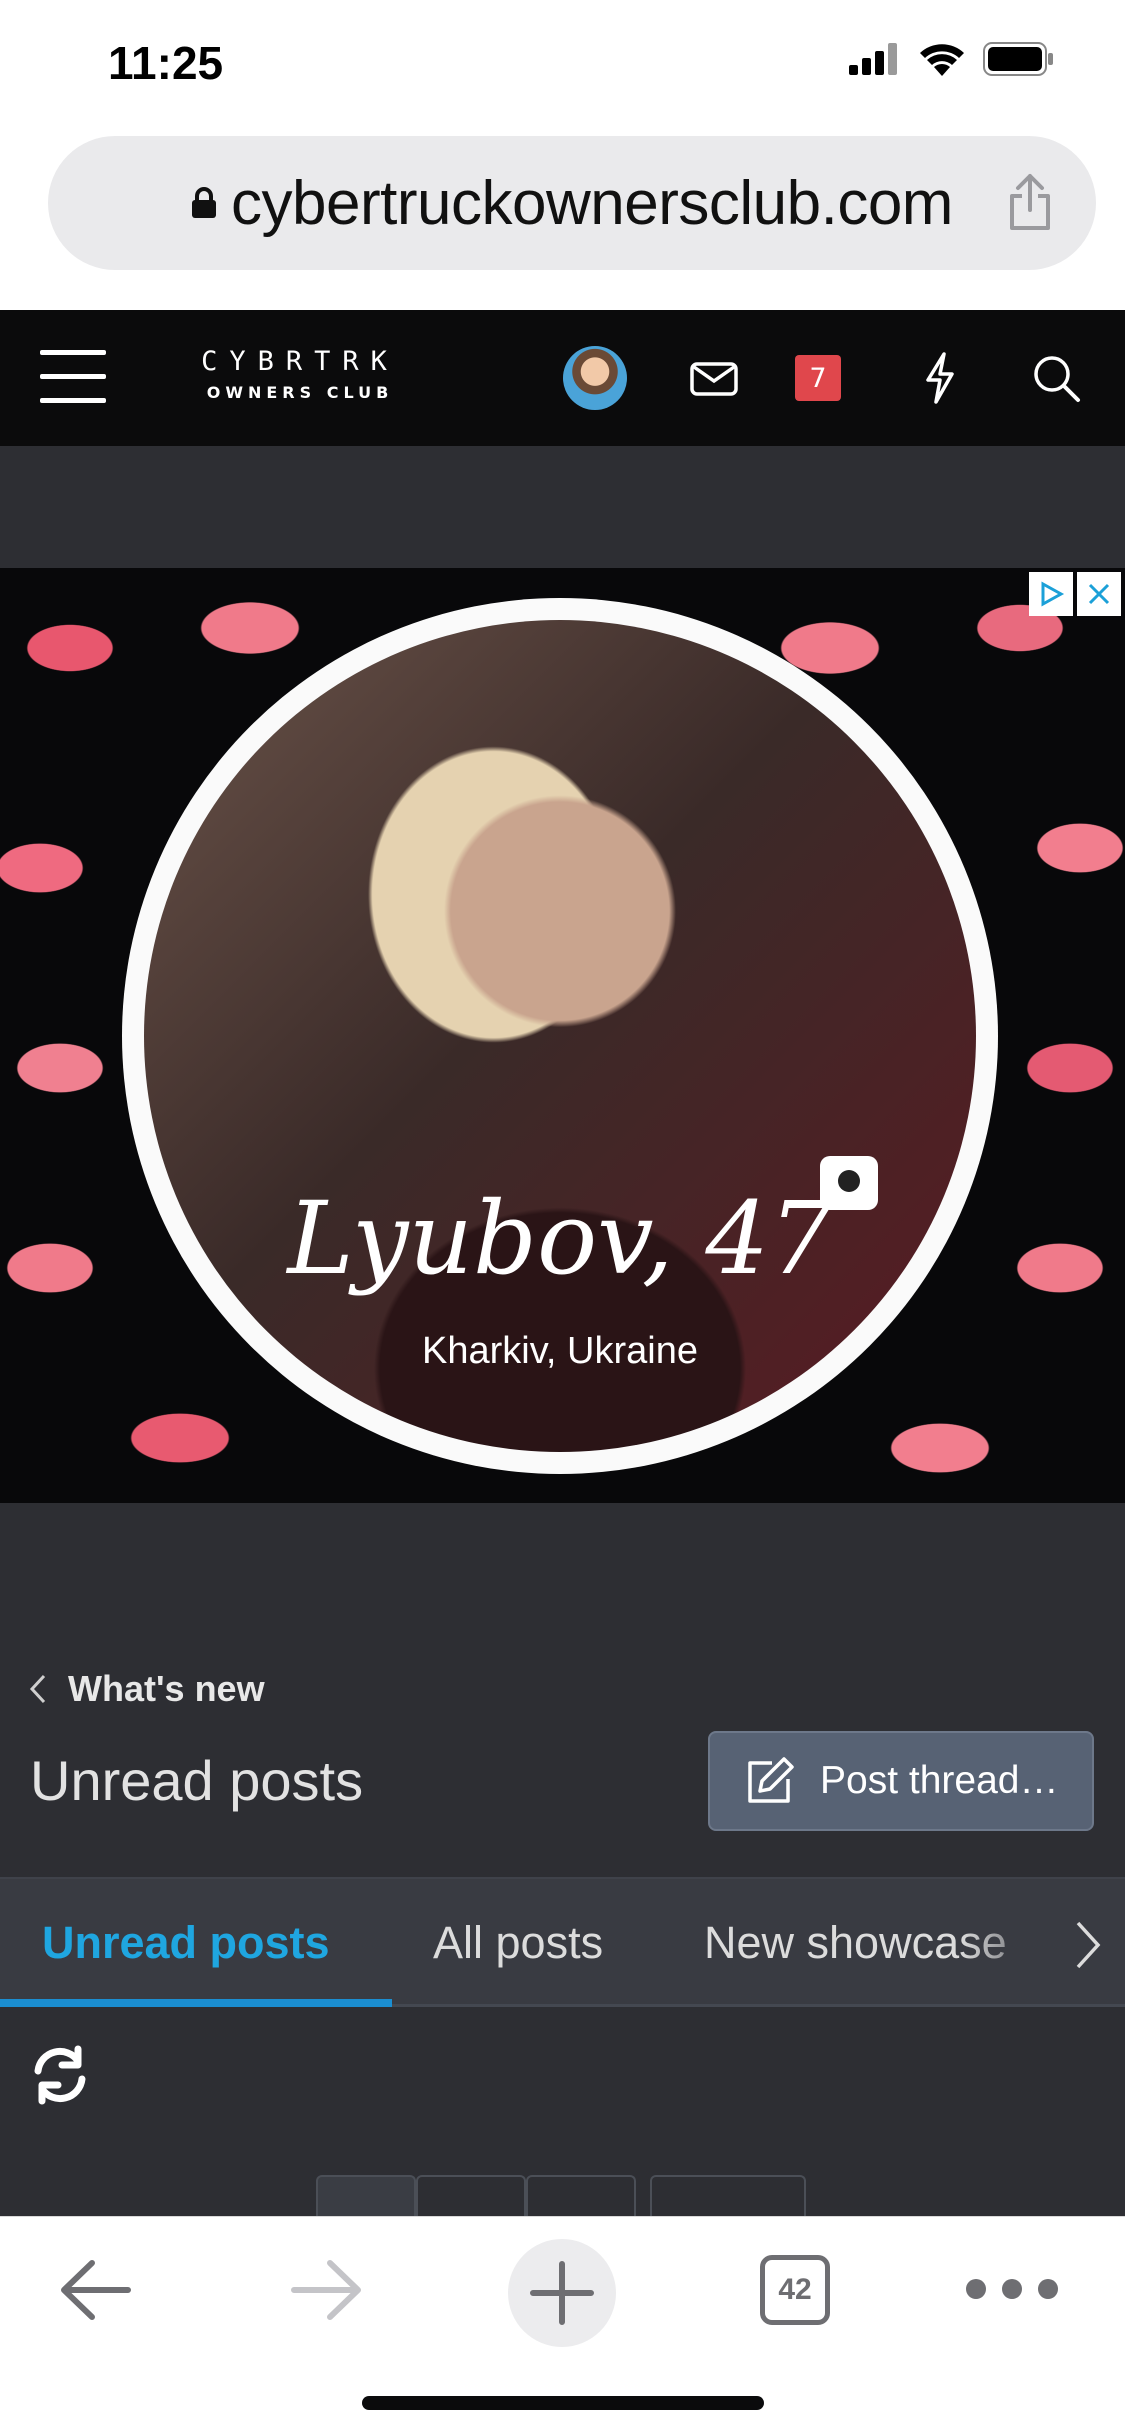 This screenshot has height=2436, width=1125. What do you see at coordinates (1075, 594) in the screenshot?
I see `ad-choices` at bounding box center [1075, 594].